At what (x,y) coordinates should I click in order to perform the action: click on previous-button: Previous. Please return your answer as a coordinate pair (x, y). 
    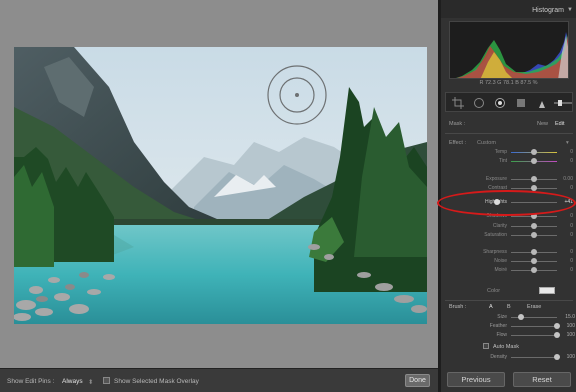
    Looking at the image, I should click on (476, 379).